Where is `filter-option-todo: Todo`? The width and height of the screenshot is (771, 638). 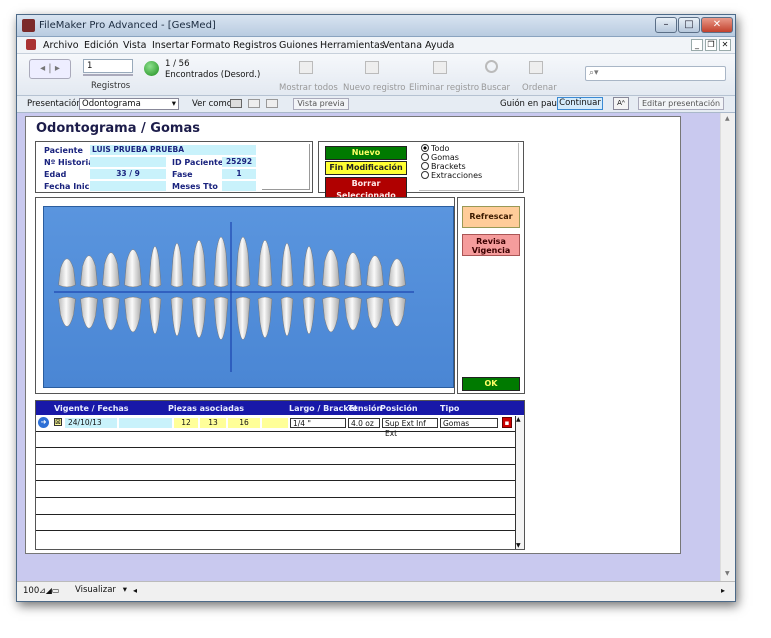 filter-option-todo: Todo is located at coordinates (435, 148).